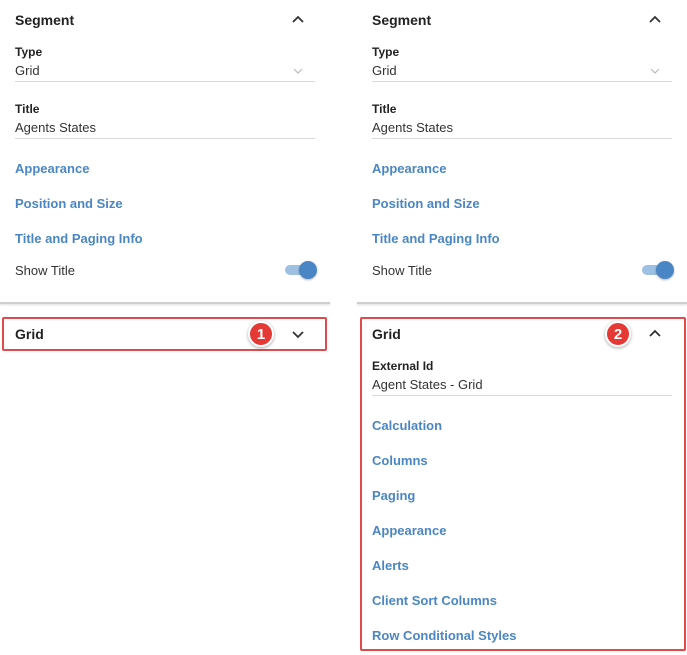  What do you see at coordinates (434, 600) in the screenshot?
I see `client-sort-columns-link: Client Sort Columns` at bounding box center [434, 600].